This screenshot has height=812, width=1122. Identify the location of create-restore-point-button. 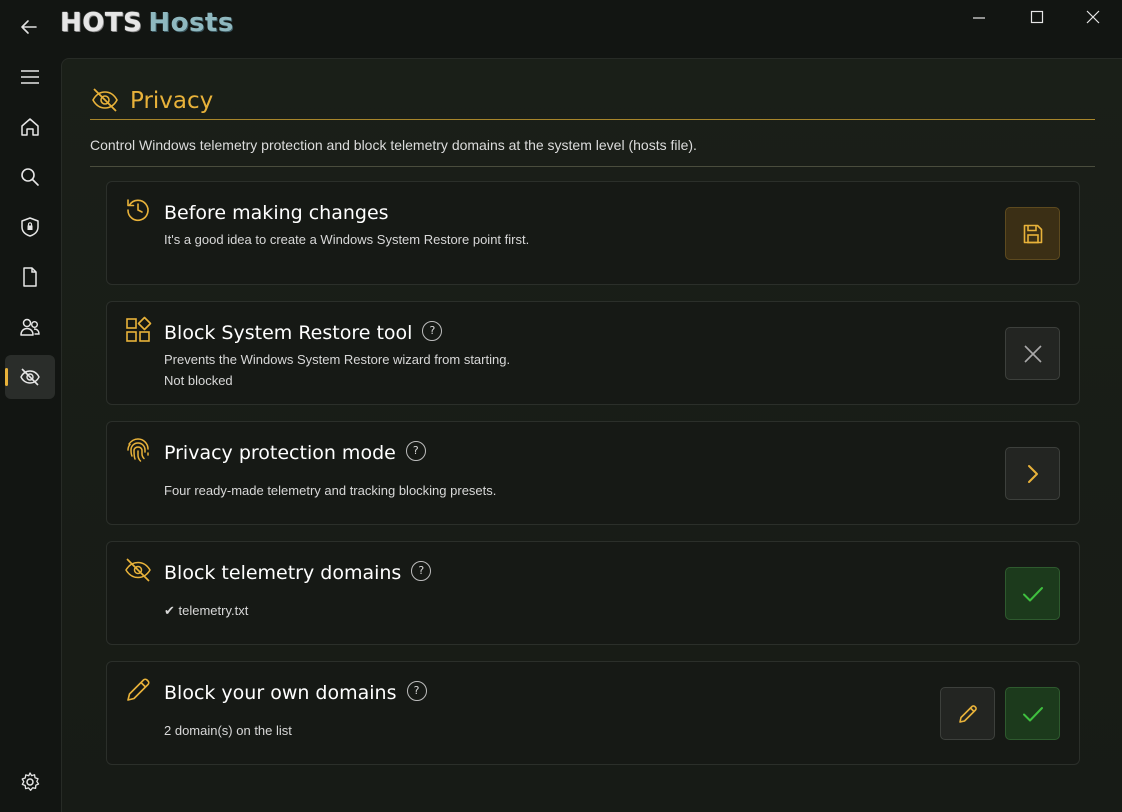
(1032, 233).